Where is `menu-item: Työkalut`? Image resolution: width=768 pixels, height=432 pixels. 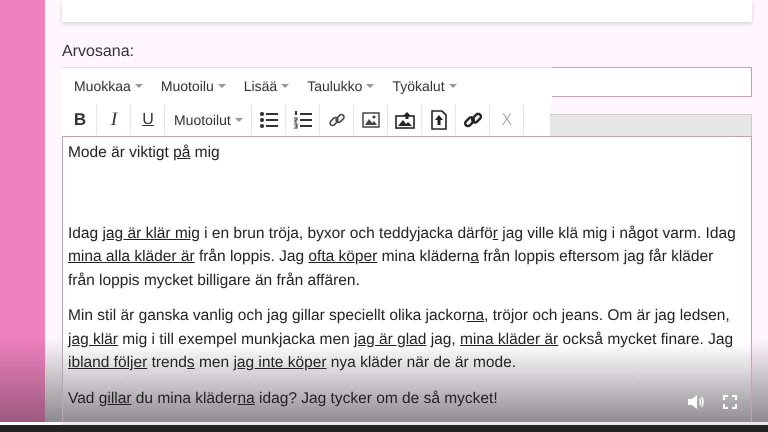
menu-item: Työkalut is located at coordinates (424, 86).